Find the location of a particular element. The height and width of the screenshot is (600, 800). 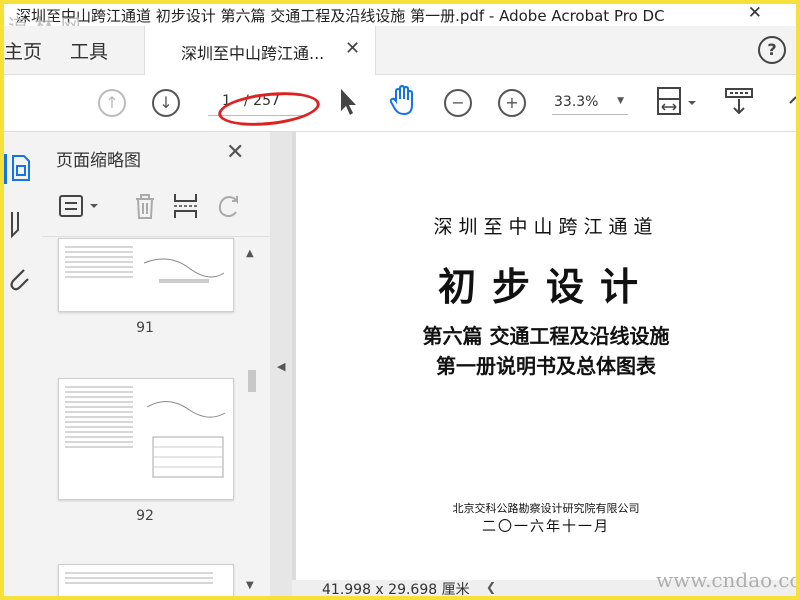

panel-divider is located at coordinates (156, 236).